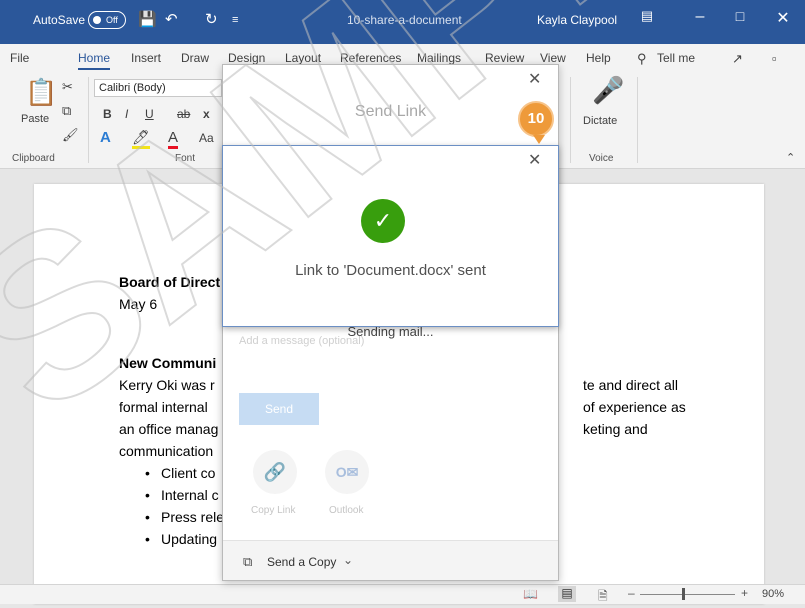 This screenshot has height=608, width=805. I want to click on send-copy-label: Send a Copy, so click(301, 562).